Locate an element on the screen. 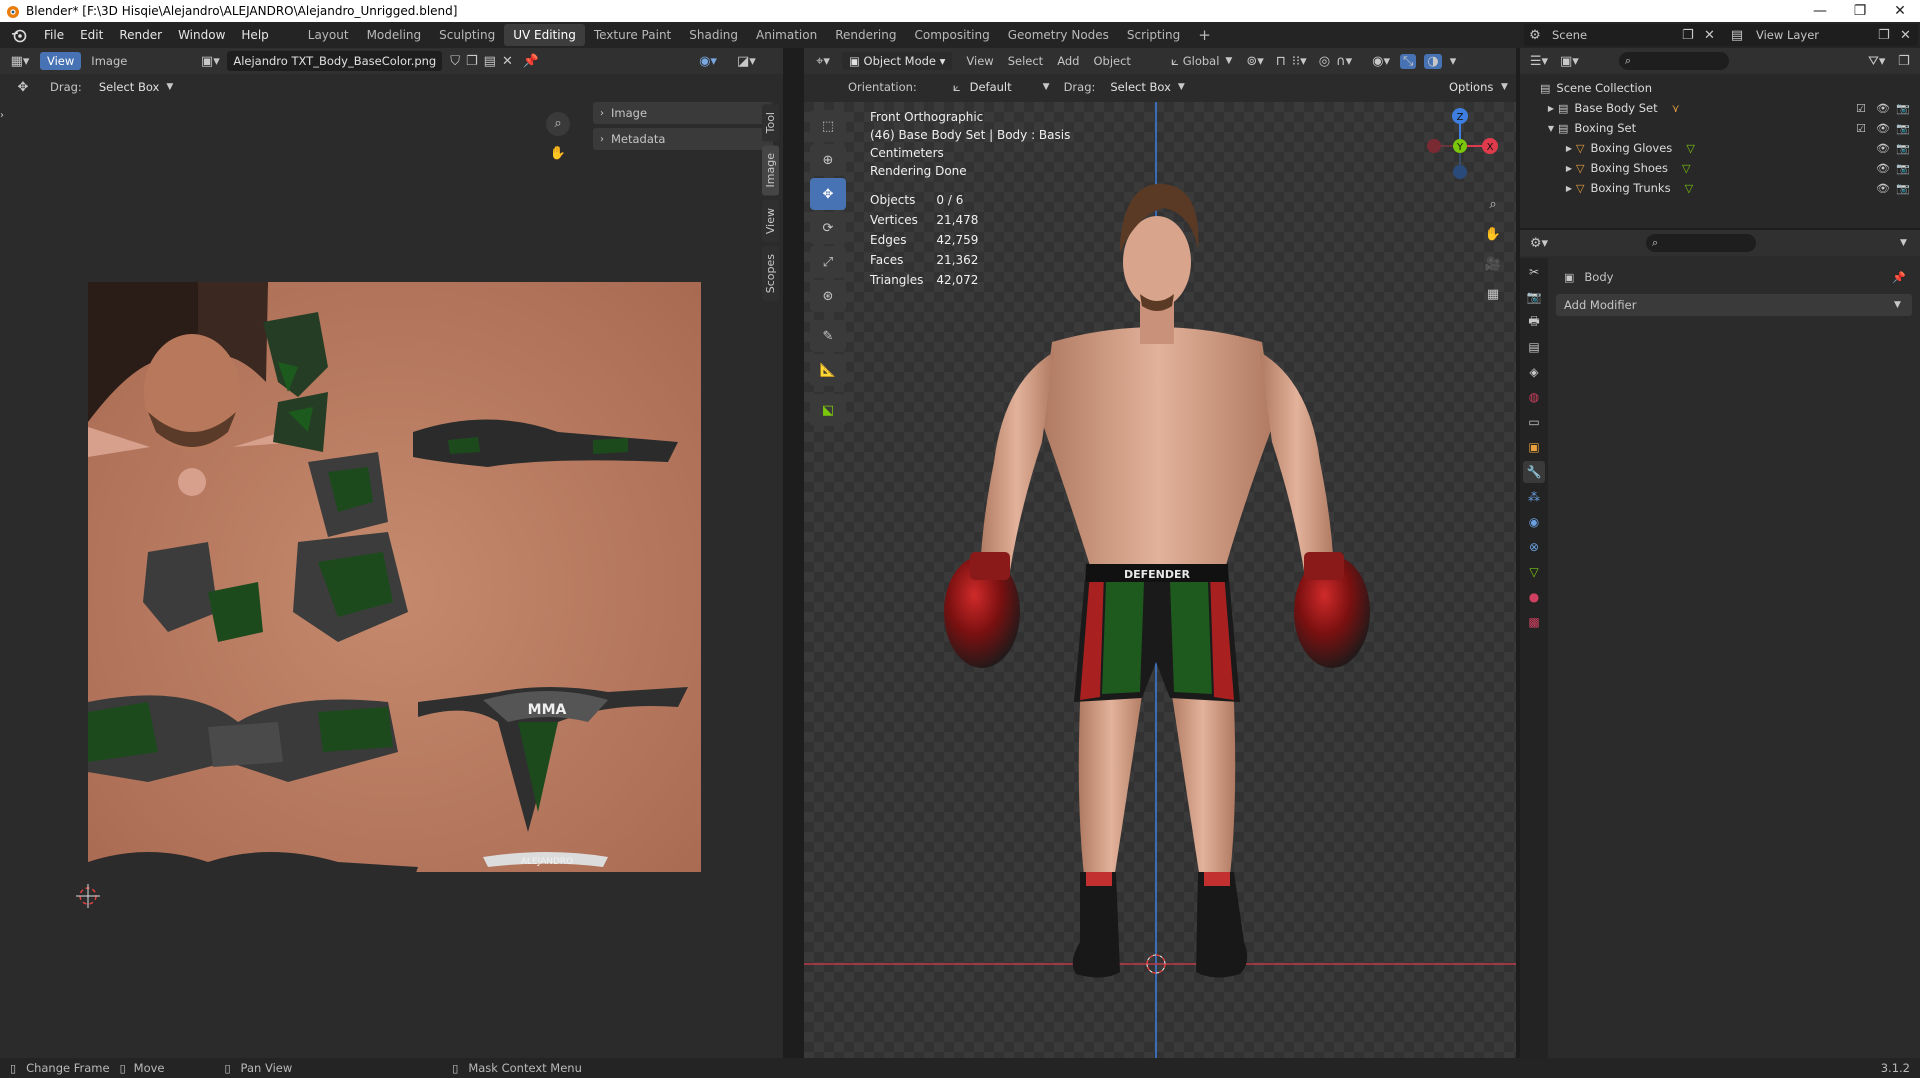  vtab-view: View is located at coordinates (770, 220).